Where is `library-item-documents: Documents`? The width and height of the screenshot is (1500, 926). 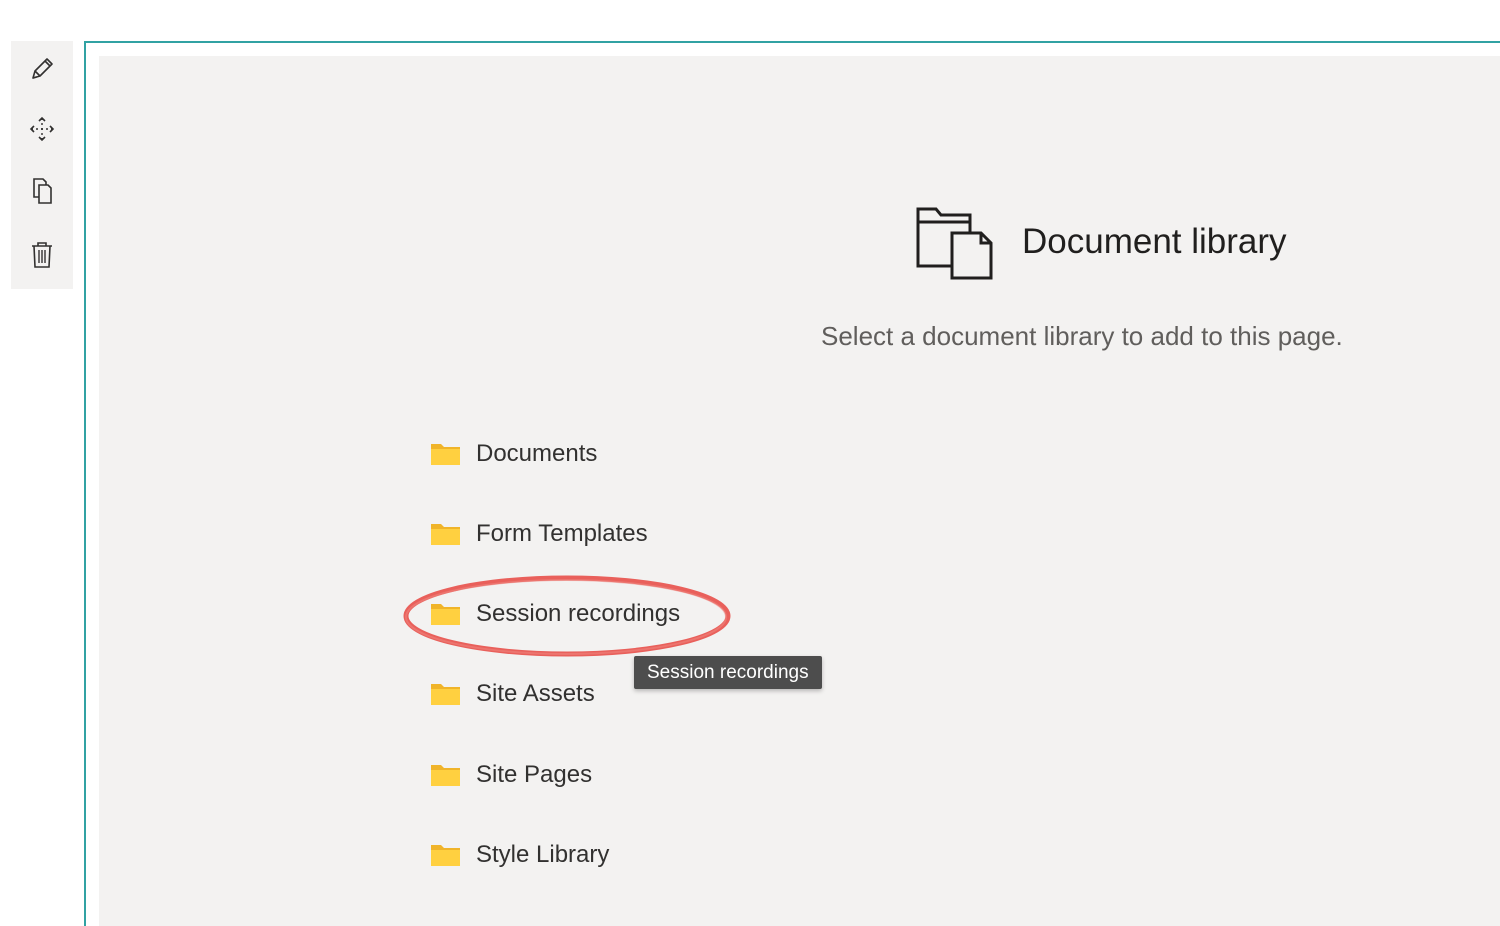 library-item-documents: Documents is located at coordinates (513, 454).